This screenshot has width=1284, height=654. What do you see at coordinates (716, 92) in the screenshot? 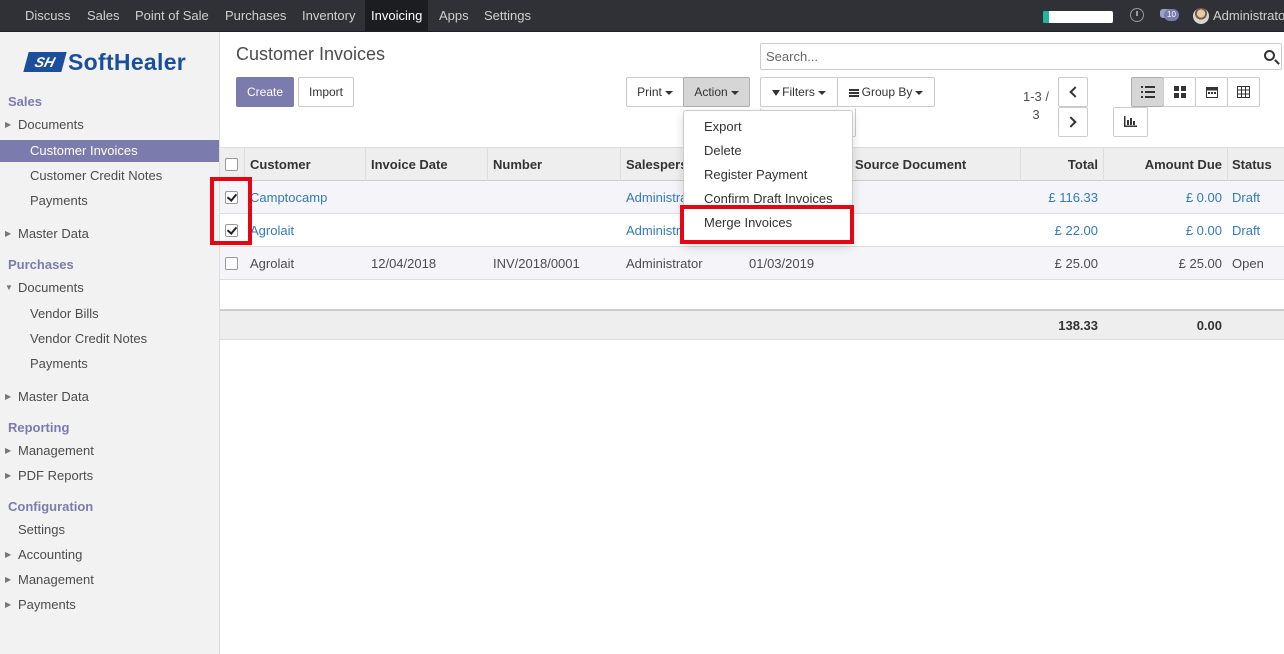
I see `action-button: Action` at bounding box center [716, 92].